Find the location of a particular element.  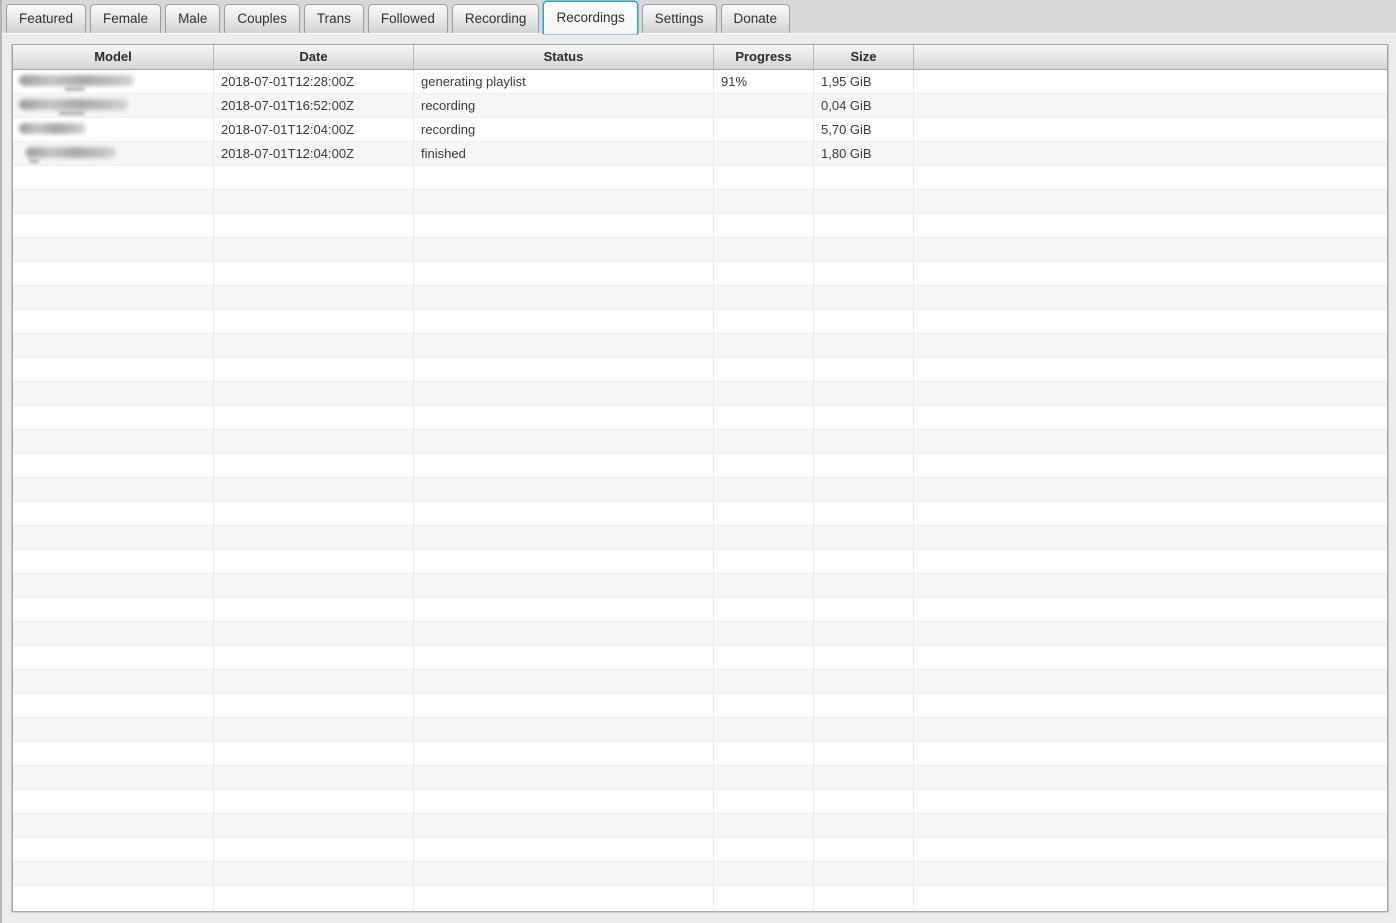

tab-settings: Settings is located at coordinates (679, 18).